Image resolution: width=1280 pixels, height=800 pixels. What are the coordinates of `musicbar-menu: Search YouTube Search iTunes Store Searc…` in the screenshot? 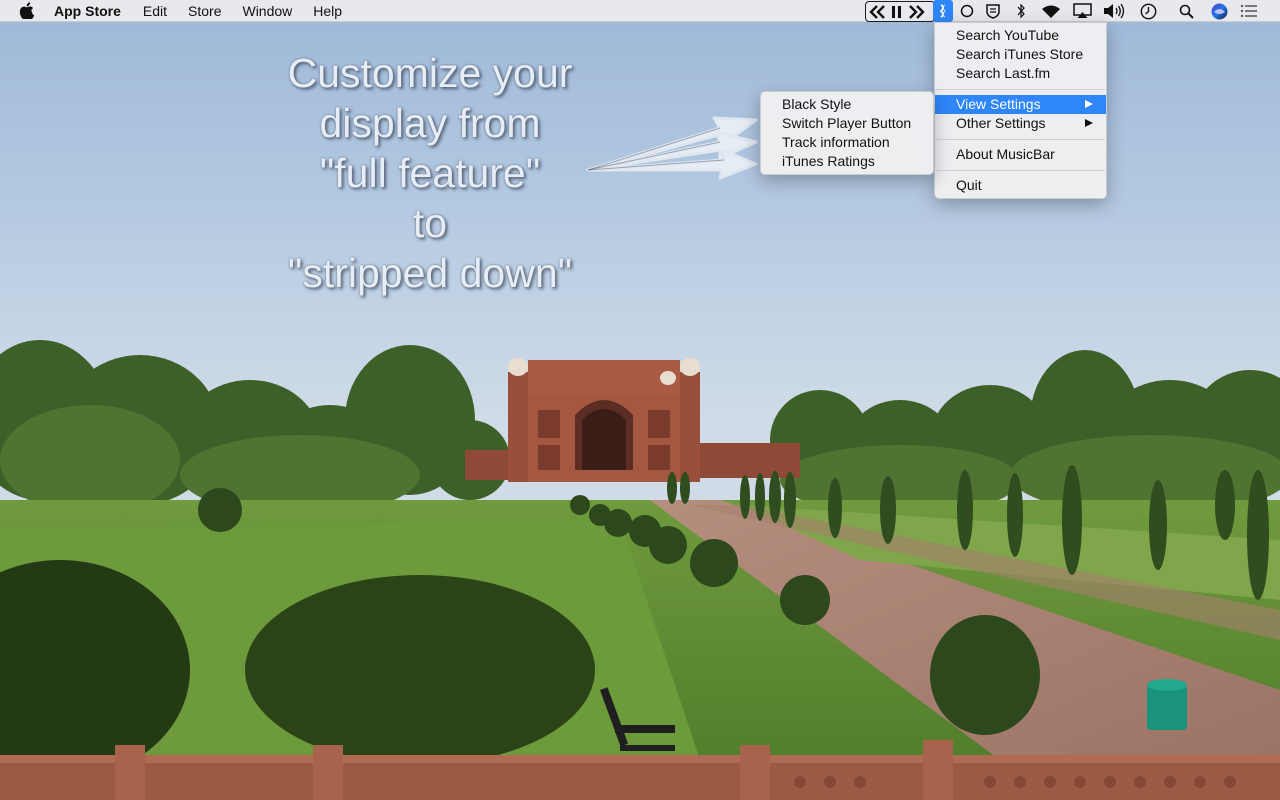 It's located at (1020, 110).